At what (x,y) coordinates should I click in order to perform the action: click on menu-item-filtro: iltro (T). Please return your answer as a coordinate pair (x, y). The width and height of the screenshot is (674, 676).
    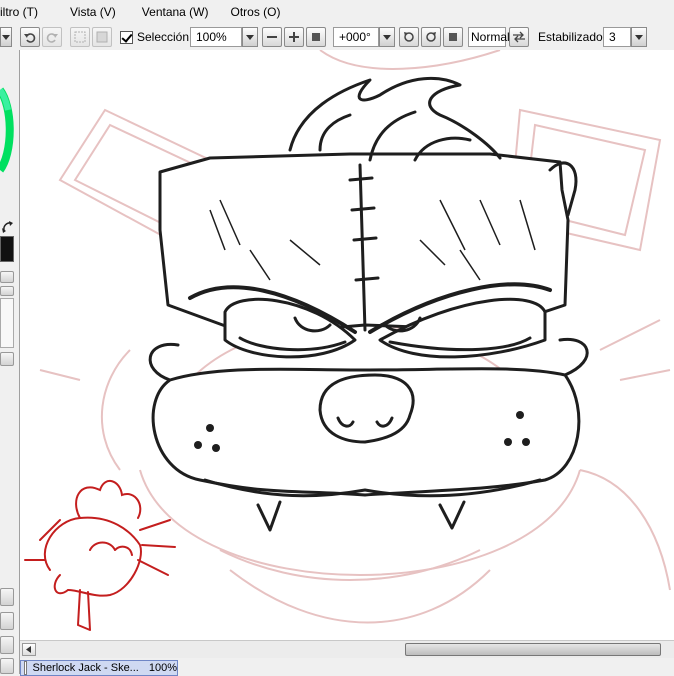
    Looking at the image, I should click on (19, 12).